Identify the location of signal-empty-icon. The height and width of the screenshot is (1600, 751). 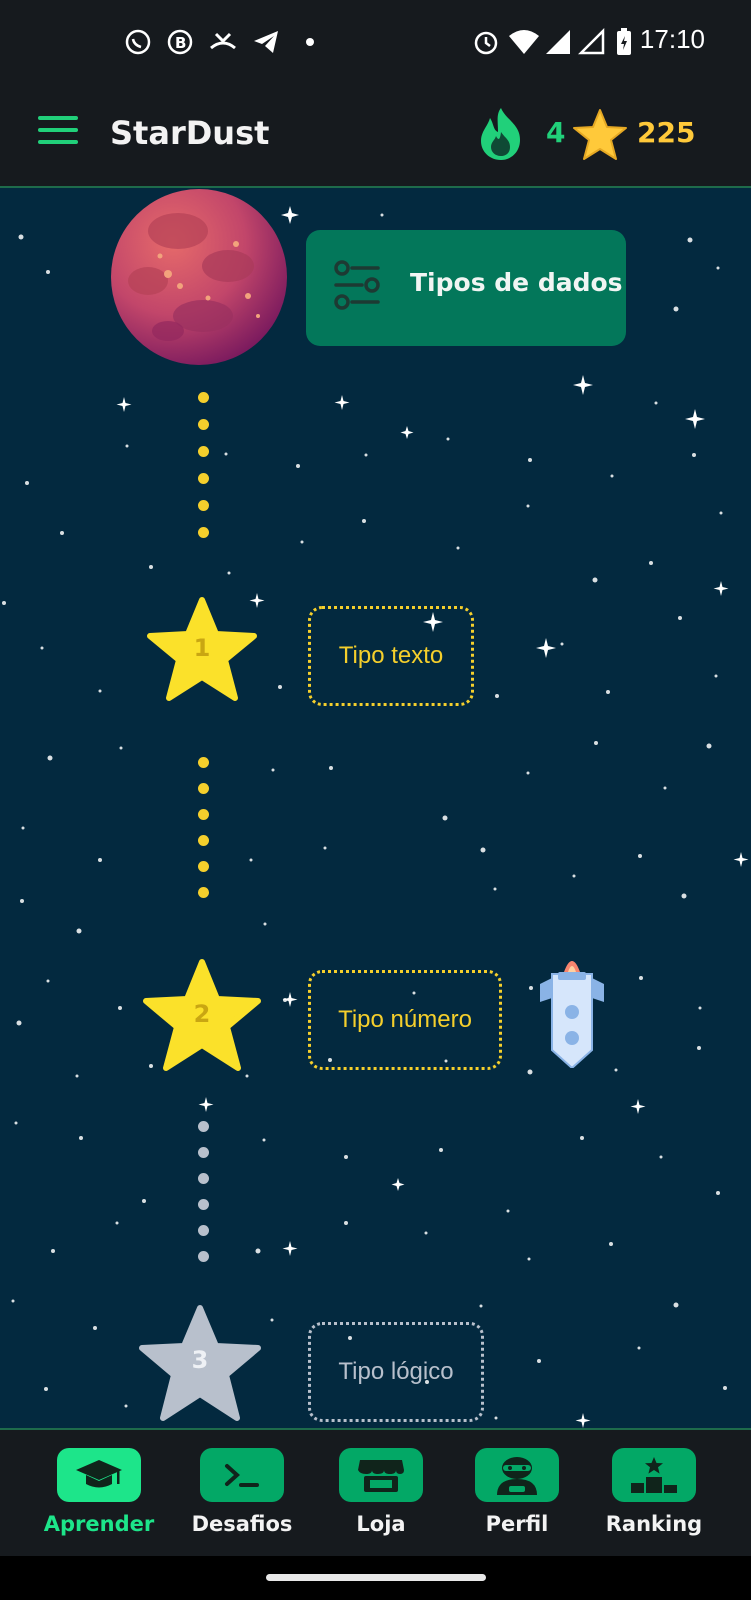
(591, 41).